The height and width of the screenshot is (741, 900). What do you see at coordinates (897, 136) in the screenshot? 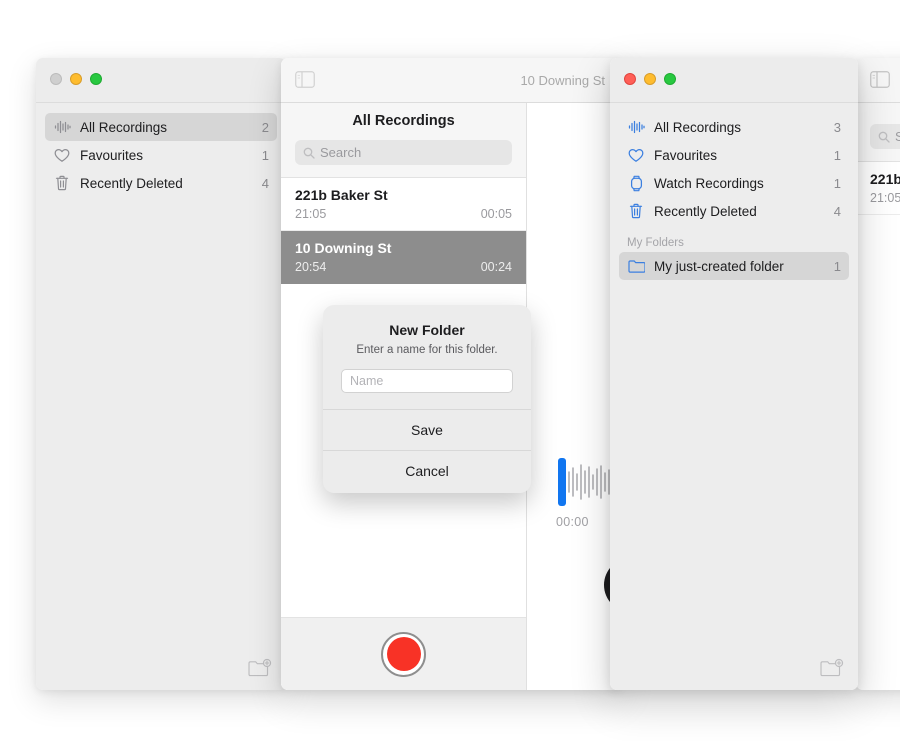
I see `search-placeholder-4: S` at bounding box center [897, 136].